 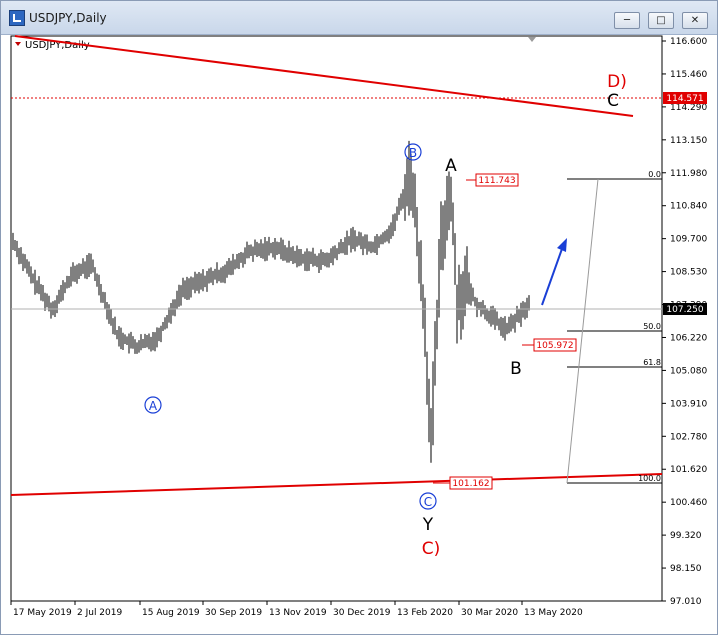 What do you see at coordinates (428, 525) in the screenshot?
I see `wave-label-y: Y` at bounding box center [428, 525].